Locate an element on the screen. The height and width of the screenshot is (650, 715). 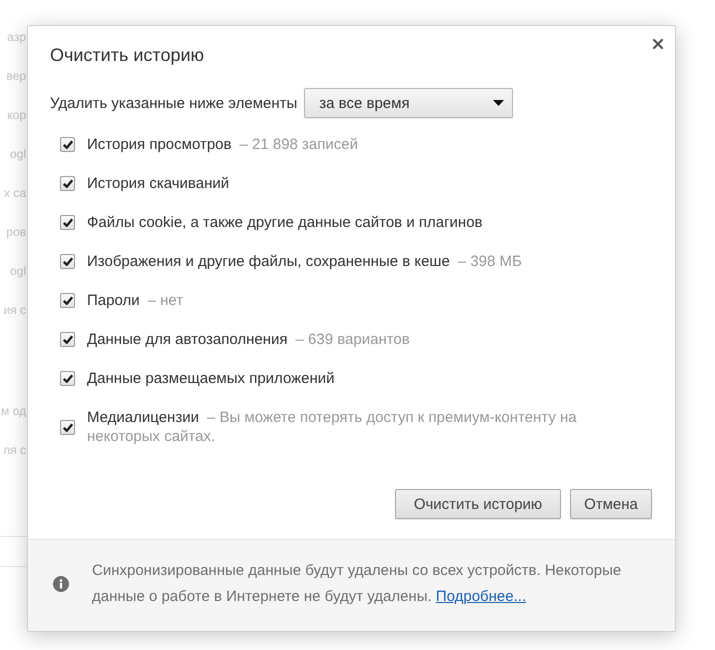
background-text: вер is located at coordinates (16, 76).